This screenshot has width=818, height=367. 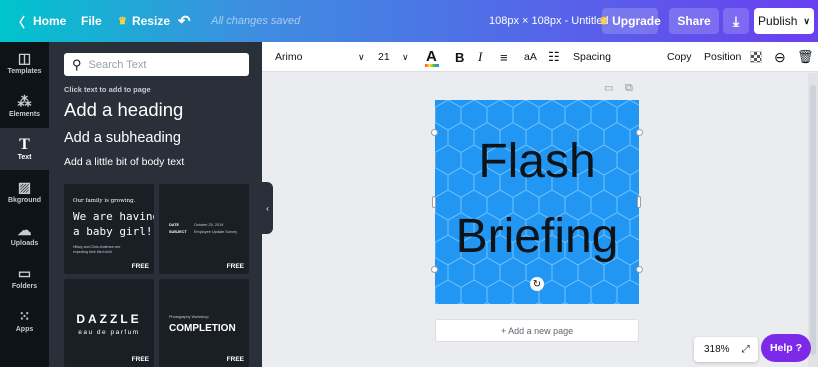 What do you see at coordinates (805, 57) in the screenshot?
I see `trash-icon: 🗑` at bounding box center [805, 57].